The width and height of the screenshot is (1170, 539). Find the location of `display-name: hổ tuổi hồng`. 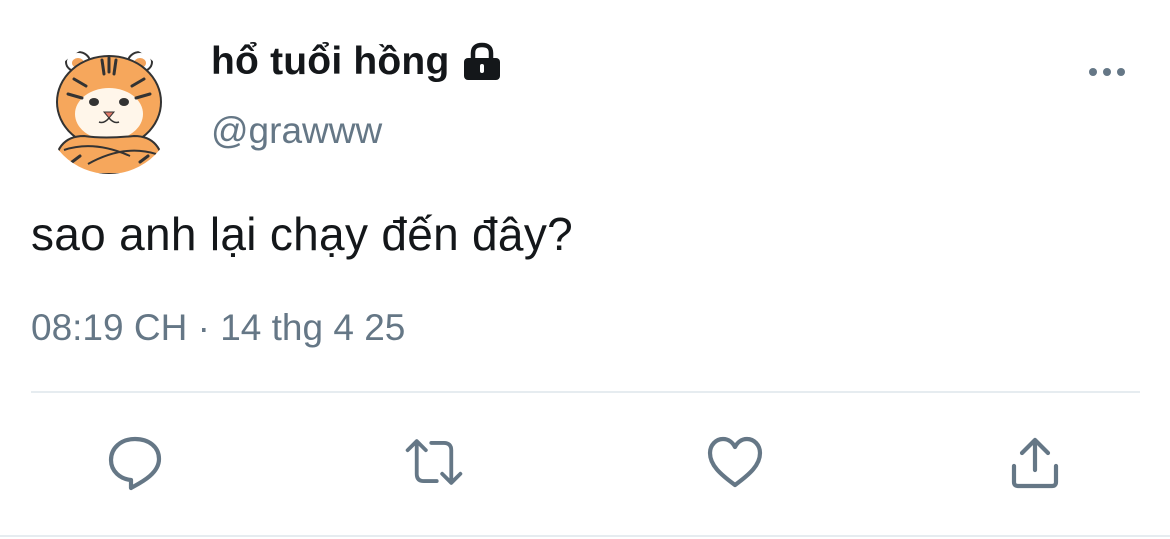

display-name: hổ tuổi hồng is located at coordinates (330, 62).